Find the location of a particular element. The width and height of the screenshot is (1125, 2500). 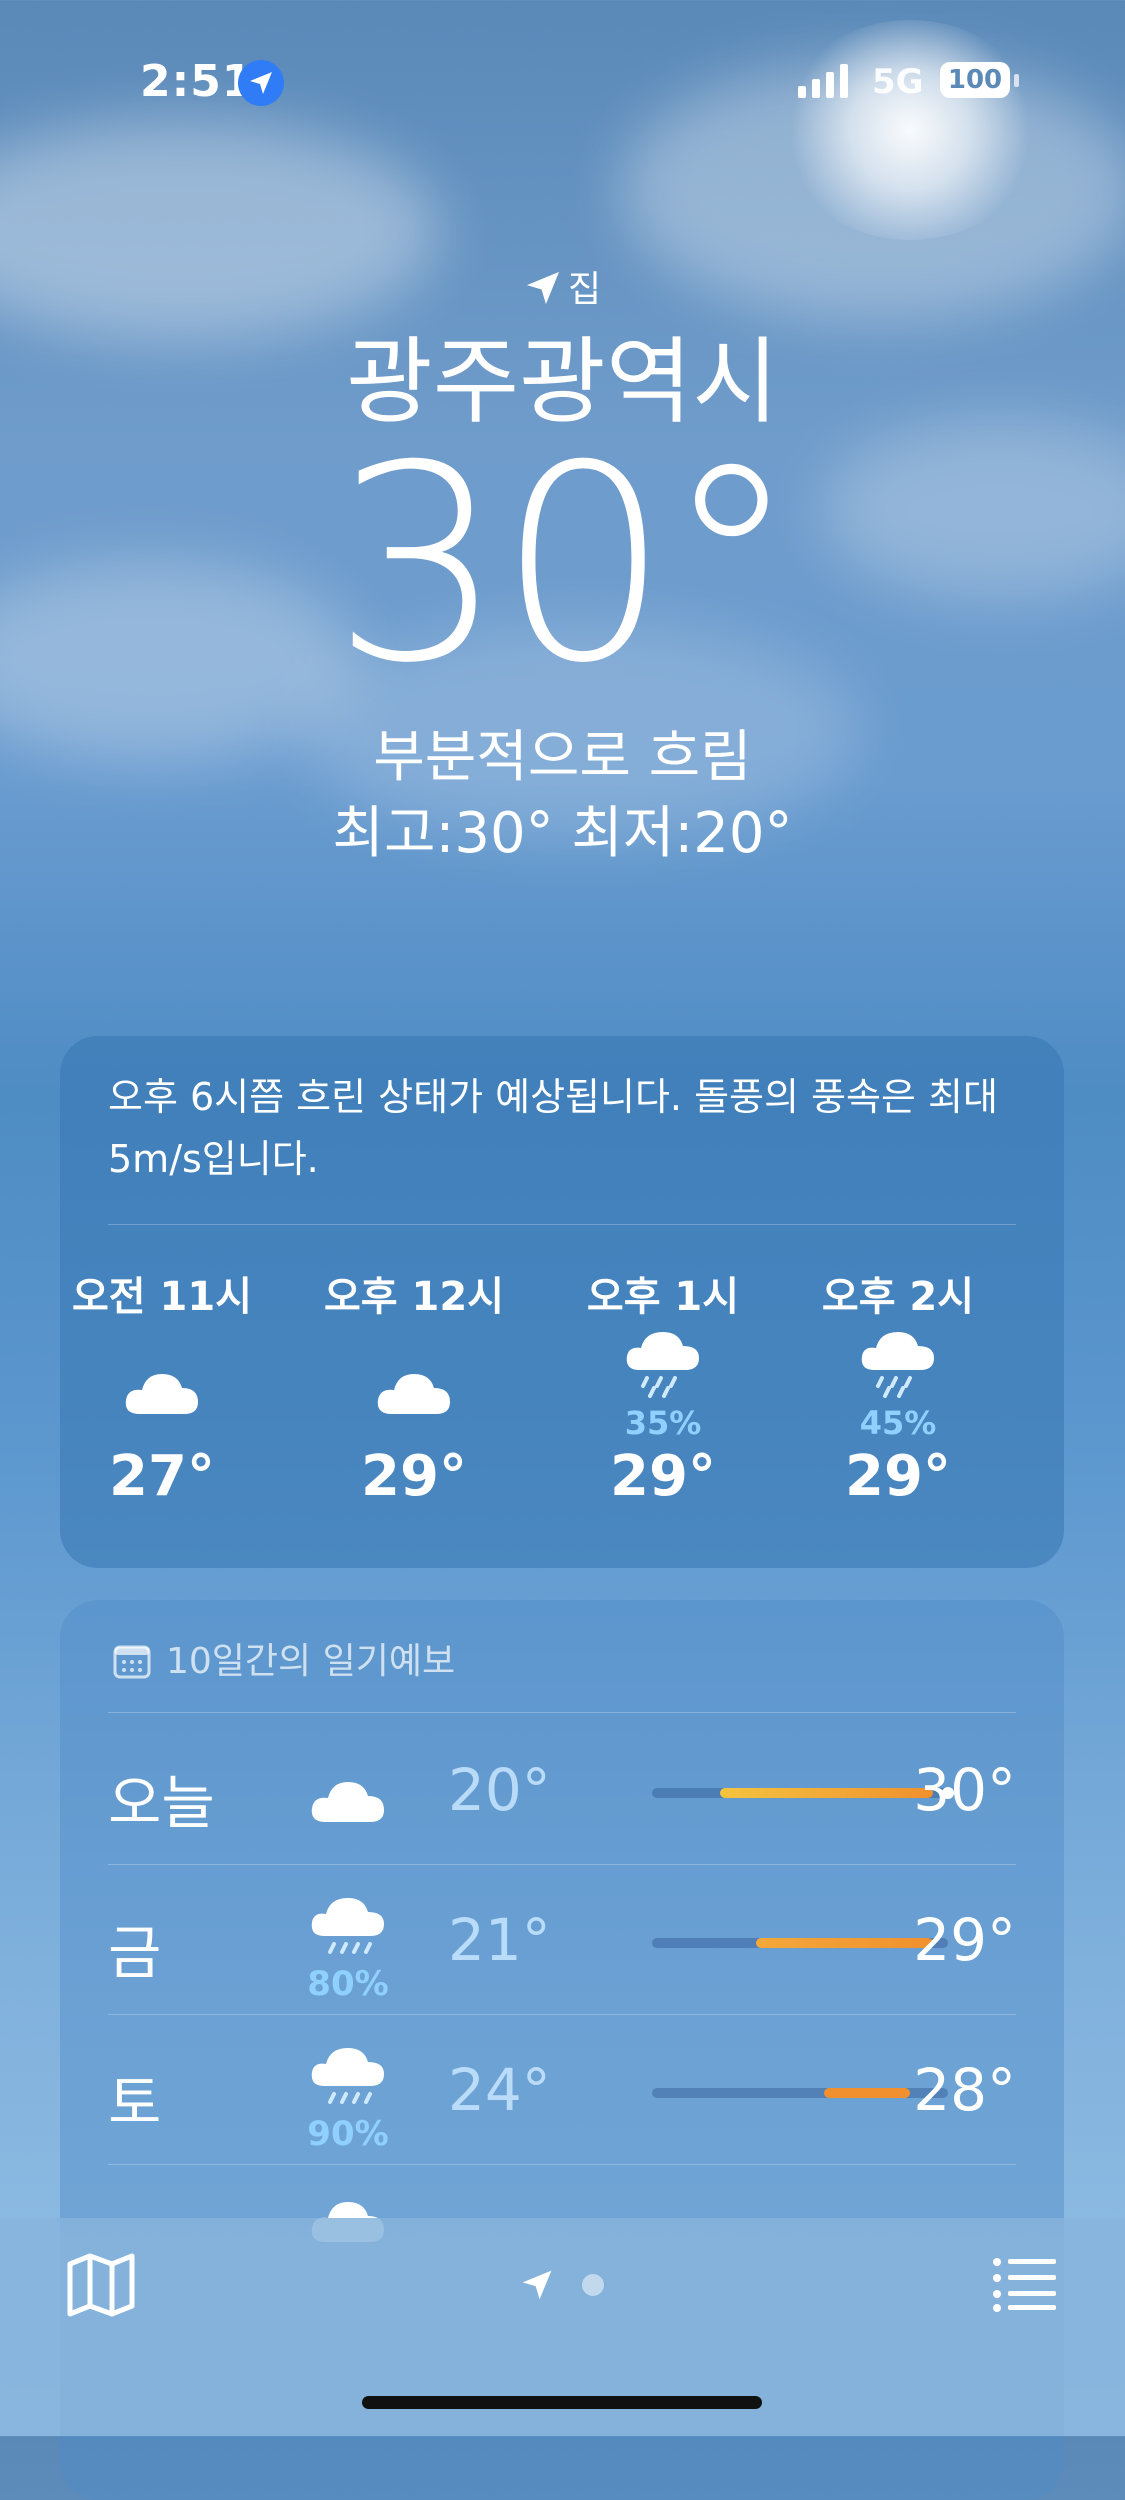

hour-item: 오후 2시 45% 29° is located at coordinates (898, 1386).